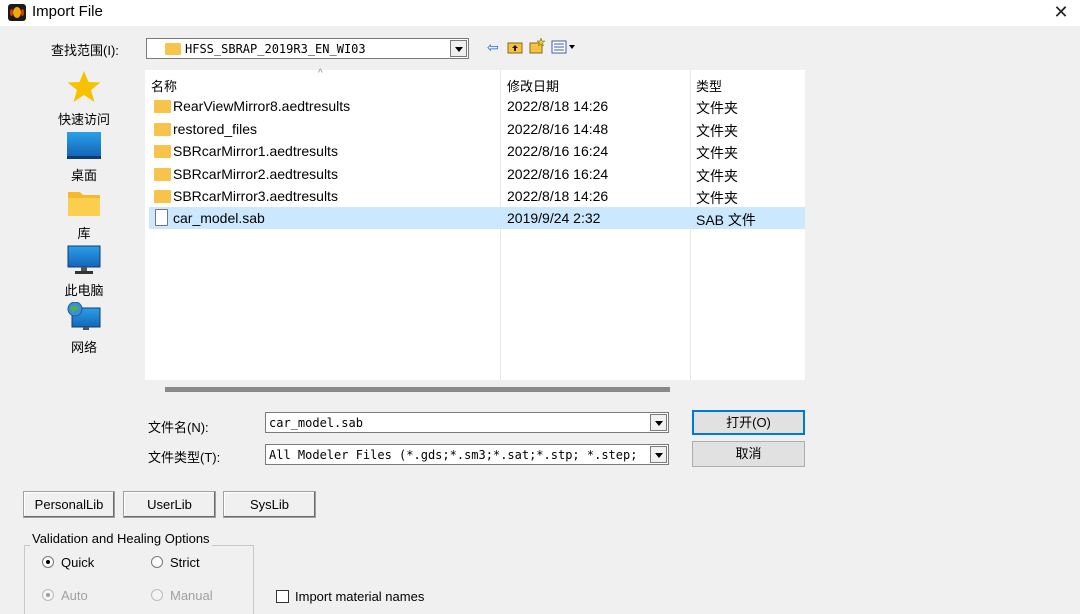 This screenshot has height=614, width=1080. Describe the element at coordinates (83, 347) in the screenshot. I see `place-label: 网络` at that location.